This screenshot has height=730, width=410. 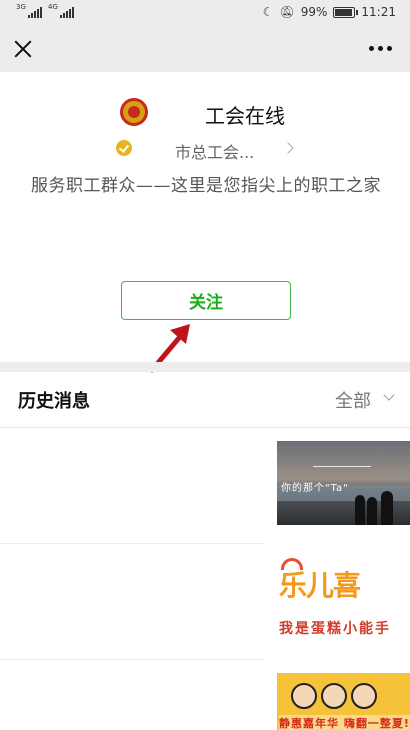 I want to click on chevron-down-icon, so click(x=389, y=395).